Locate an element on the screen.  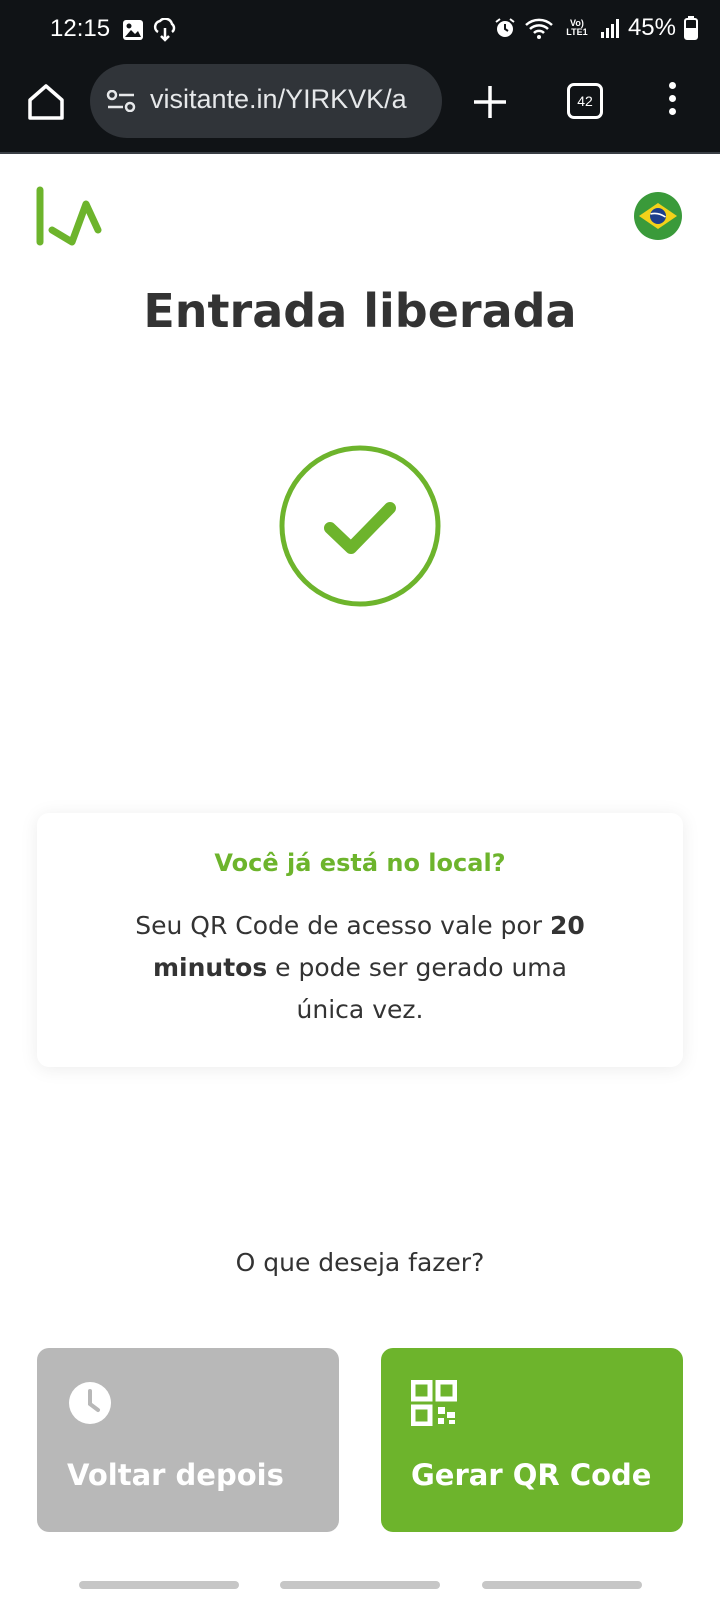
browser-toolbar: visitante.in/YIRKVK/a 42 is located at coordinates (360, 107).